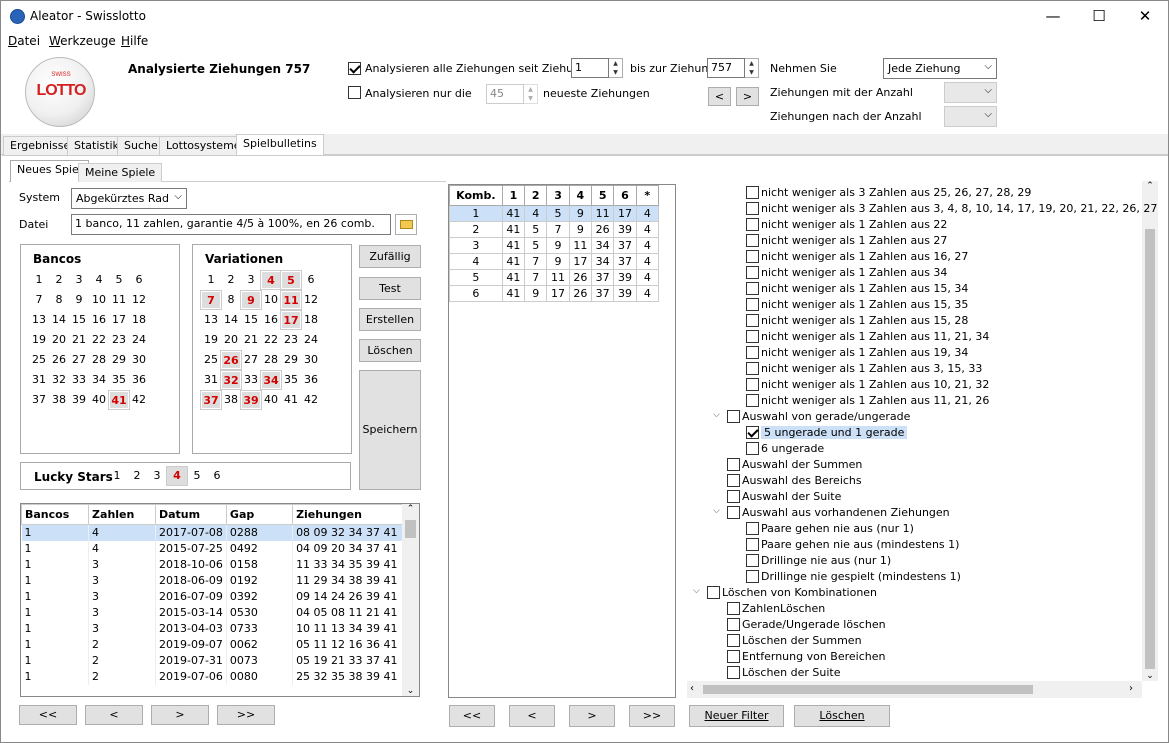 The height and width of the screenshot is (743, 1169). I want to click on comb-row: 5 41 7 11 26 37 39 4, so click(554, 277).